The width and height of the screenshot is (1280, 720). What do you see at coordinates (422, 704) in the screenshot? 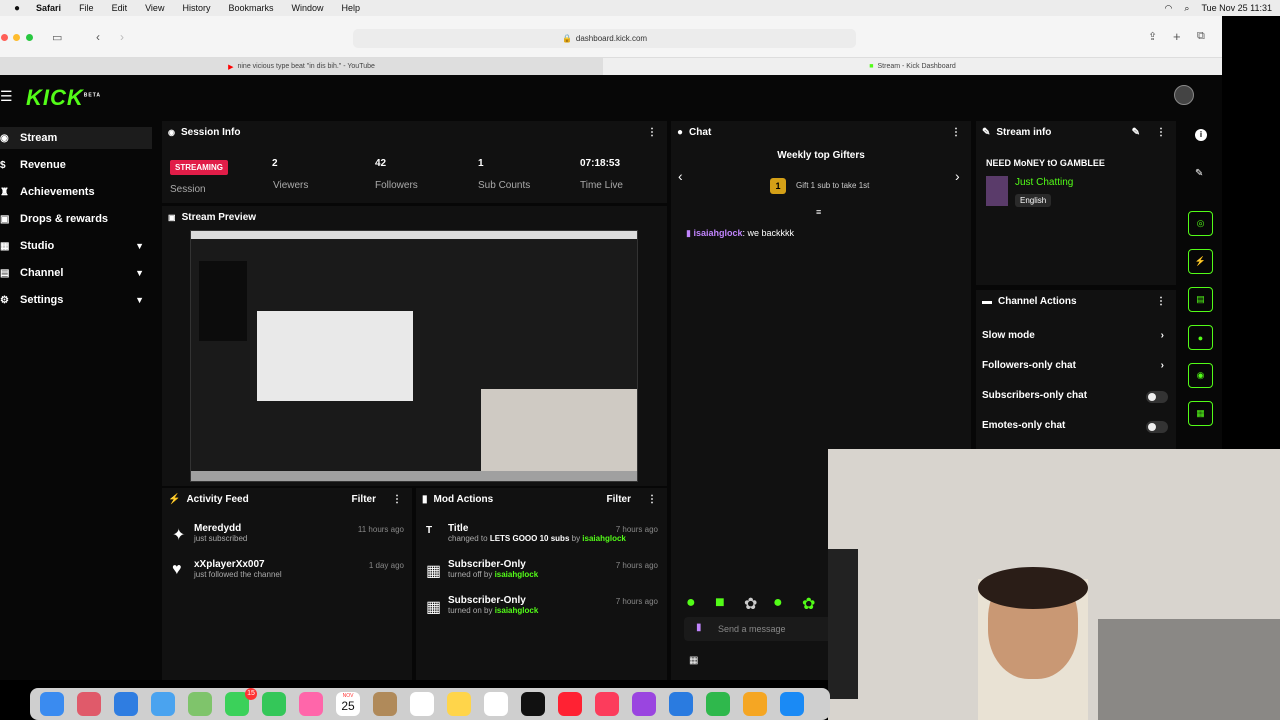
I see `reminders-icon` at bounding box center [422, 704].